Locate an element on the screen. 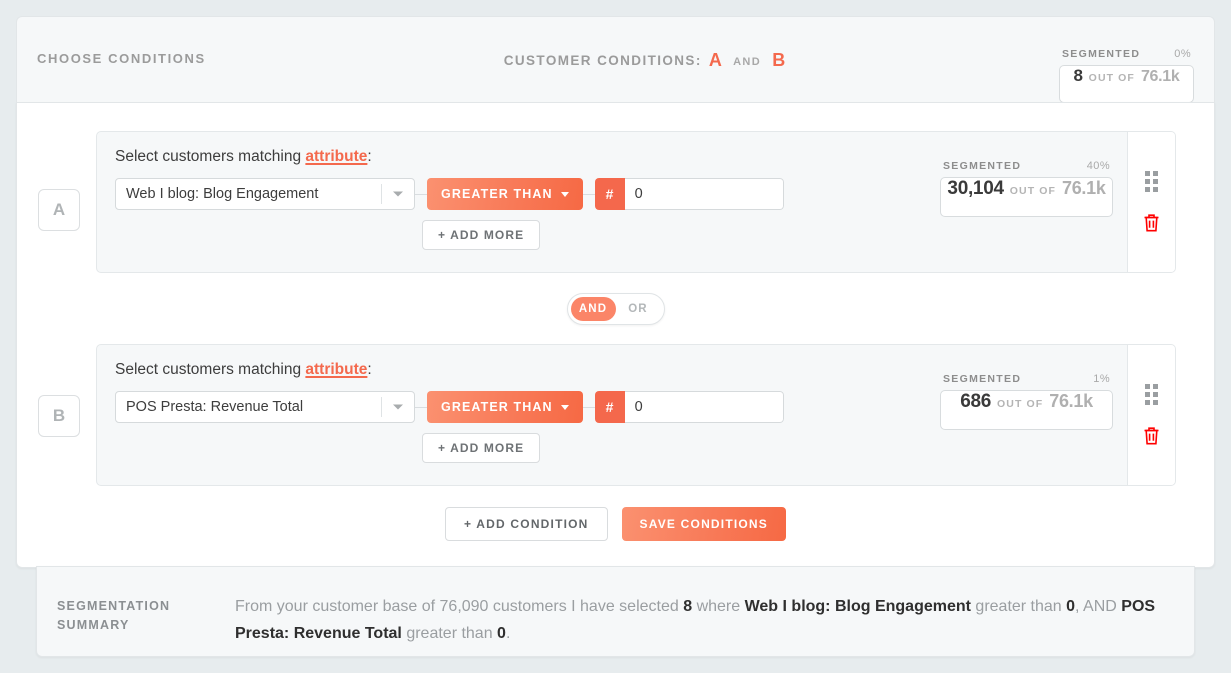  condition-b-controls: POS Presta: Revenue Total GREATER THAN # is located at coordinates (449, 407).